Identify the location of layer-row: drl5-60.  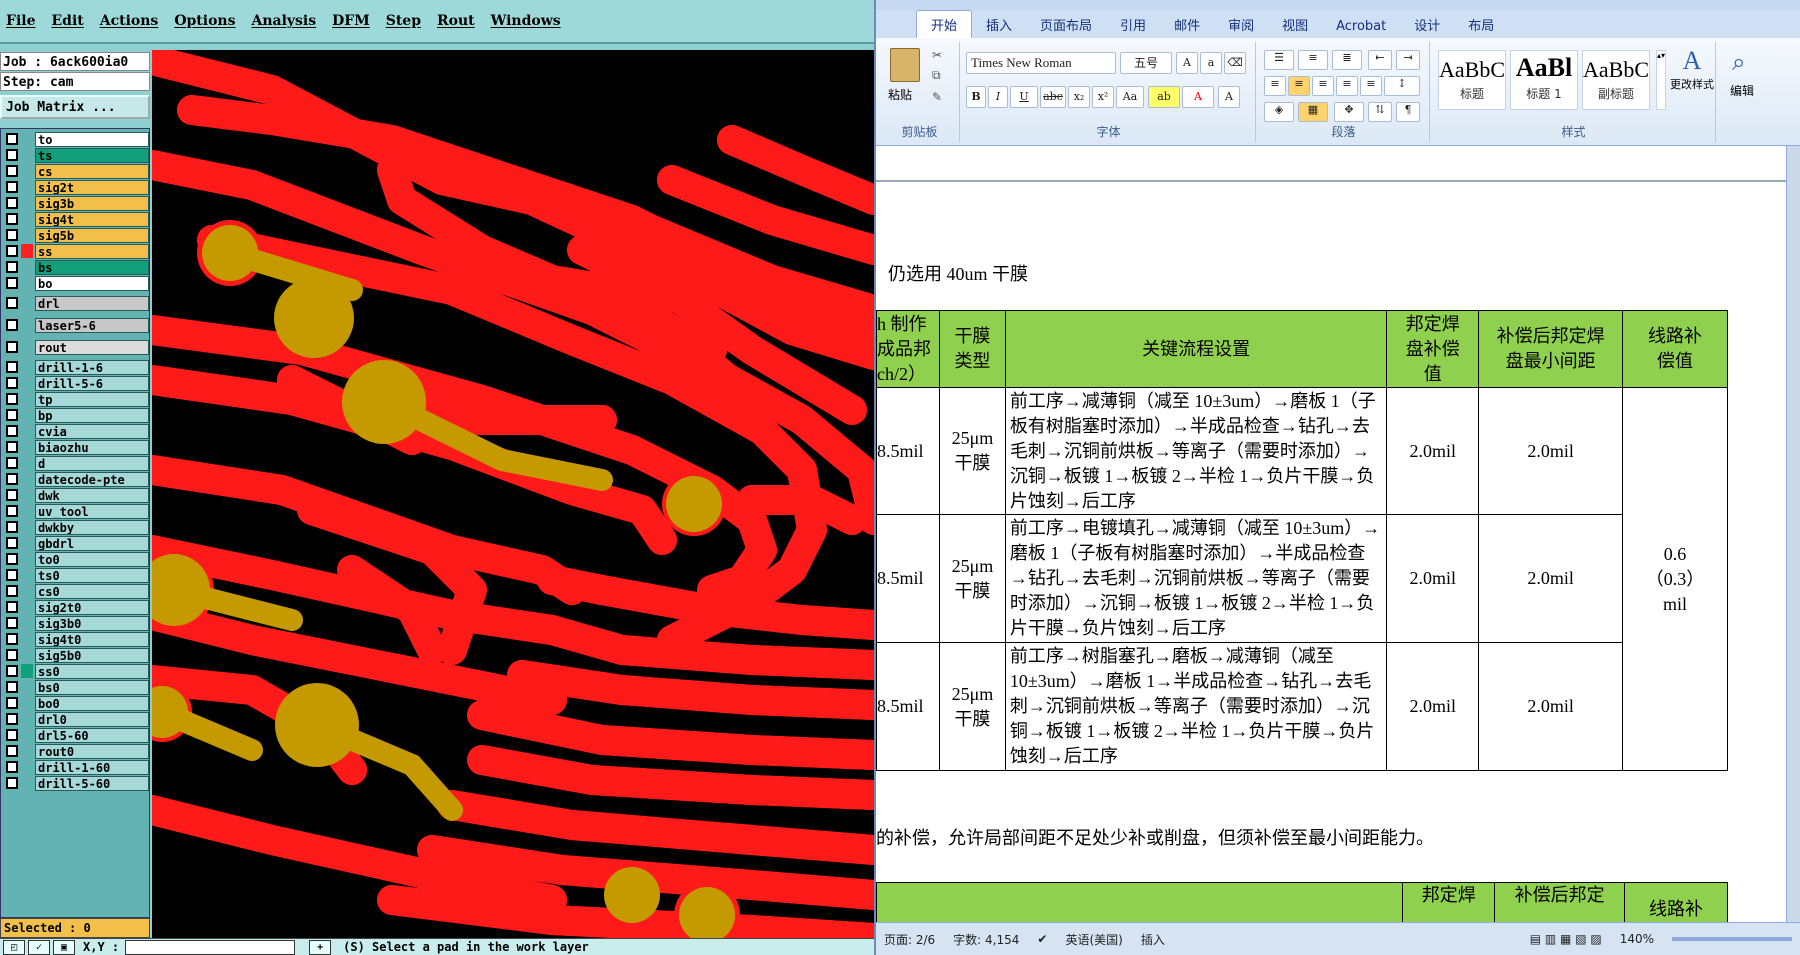
(75, 735).